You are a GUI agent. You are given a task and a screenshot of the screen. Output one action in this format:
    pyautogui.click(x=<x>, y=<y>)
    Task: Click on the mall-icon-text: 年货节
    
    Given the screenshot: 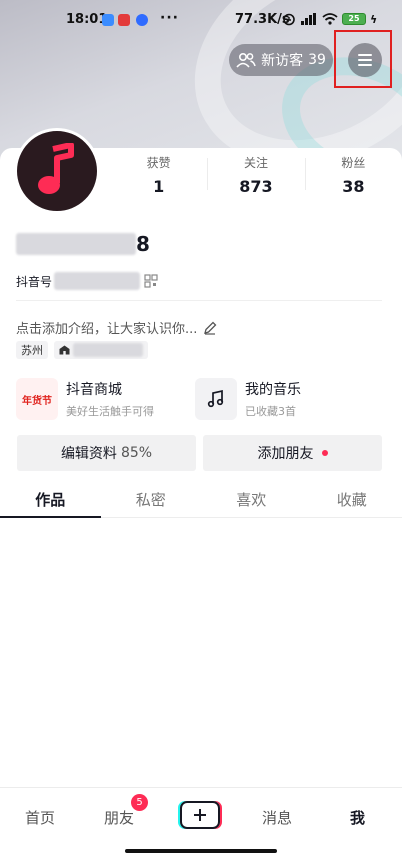 What is the action you would take?
    pyautogui.click(x=37, y=401)
    